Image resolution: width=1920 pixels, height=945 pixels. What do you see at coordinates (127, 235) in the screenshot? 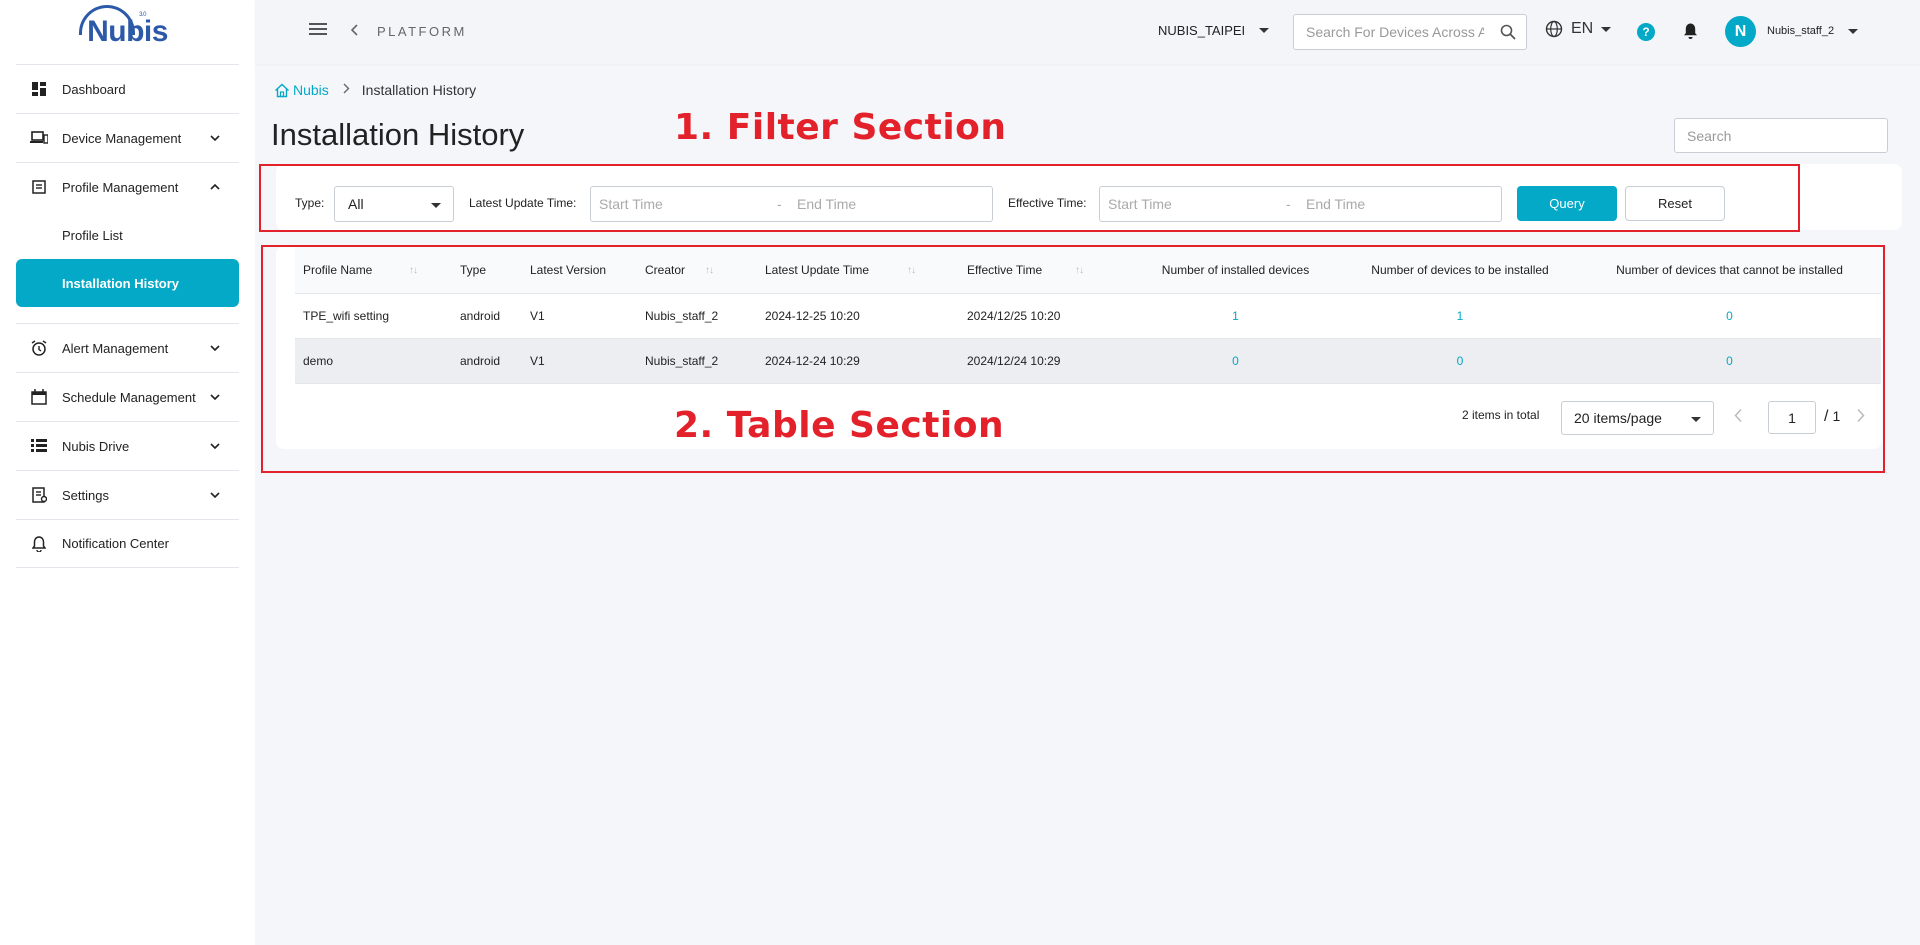
I see `sidebar-subitem-profile-list: Profile List` at bounding box center [127, 235].